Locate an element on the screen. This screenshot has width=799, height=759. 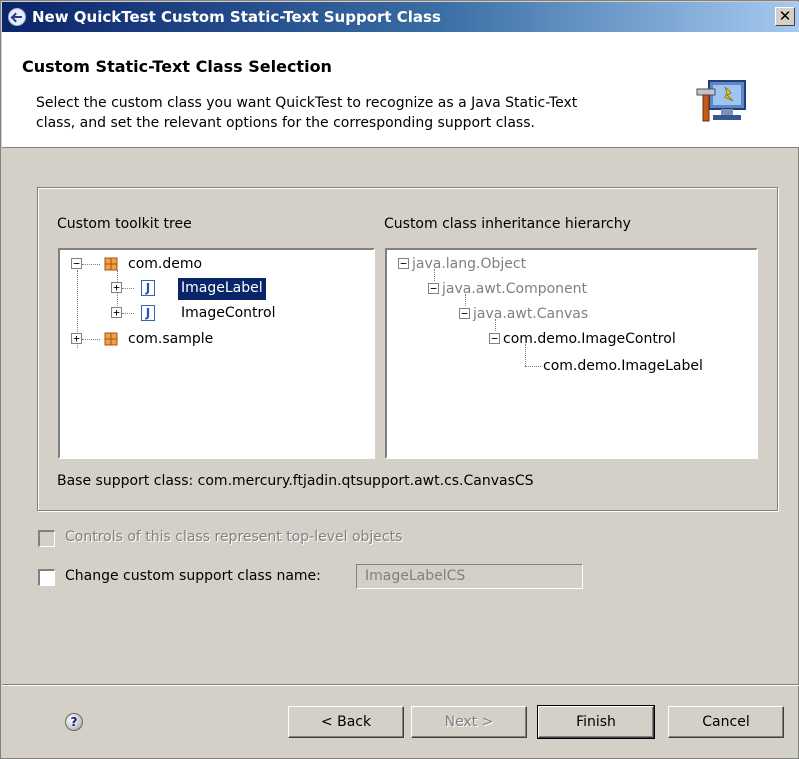
tree-node-imagecontrol: ImageControl is located at coordinates (228, 314).